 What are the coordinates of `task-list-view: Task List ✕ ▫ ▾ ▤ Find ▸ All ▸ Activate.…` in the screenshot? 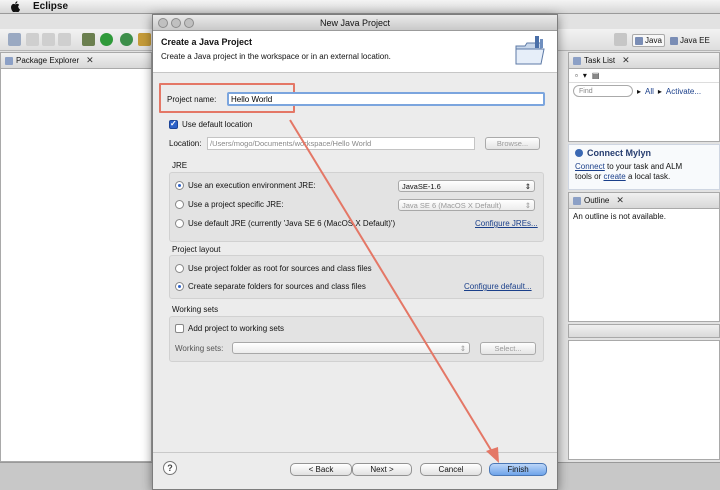 It's located at (644, 97).